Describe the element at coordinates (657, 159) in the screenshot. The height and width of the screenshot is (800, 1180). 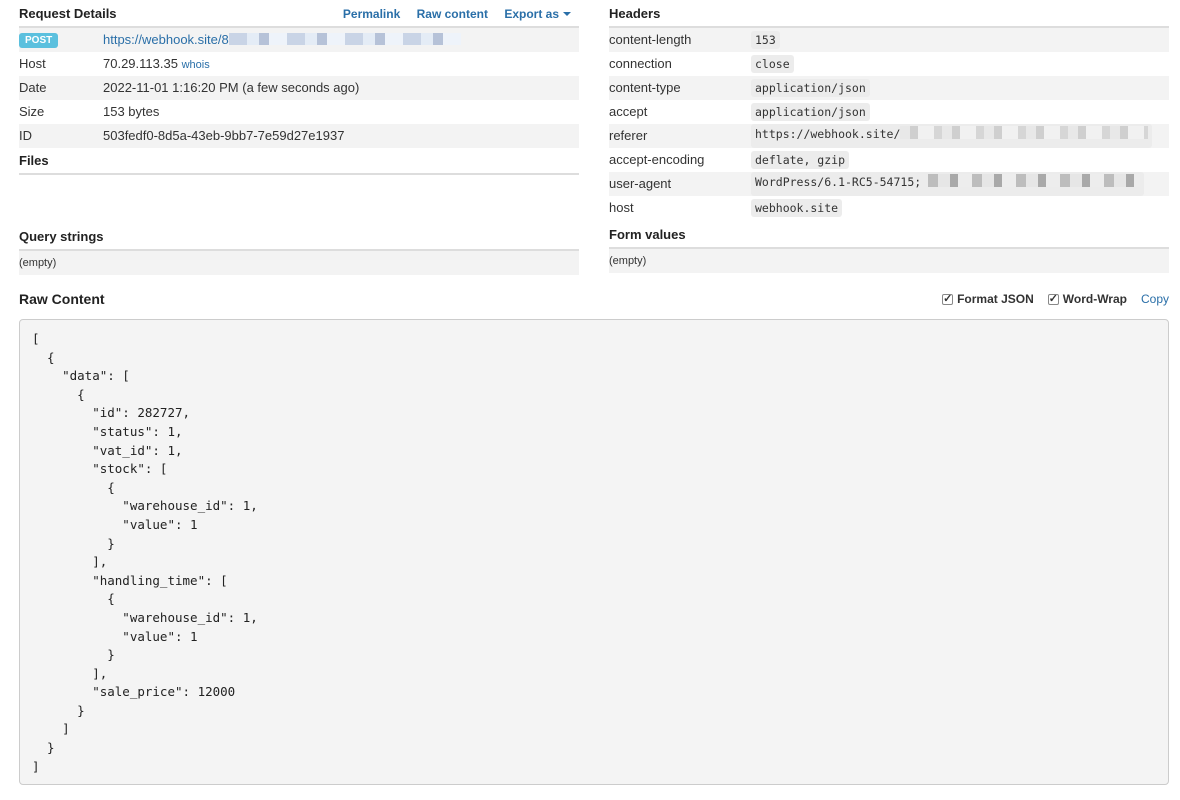
I see `header-name: accept-encoding` at that location.